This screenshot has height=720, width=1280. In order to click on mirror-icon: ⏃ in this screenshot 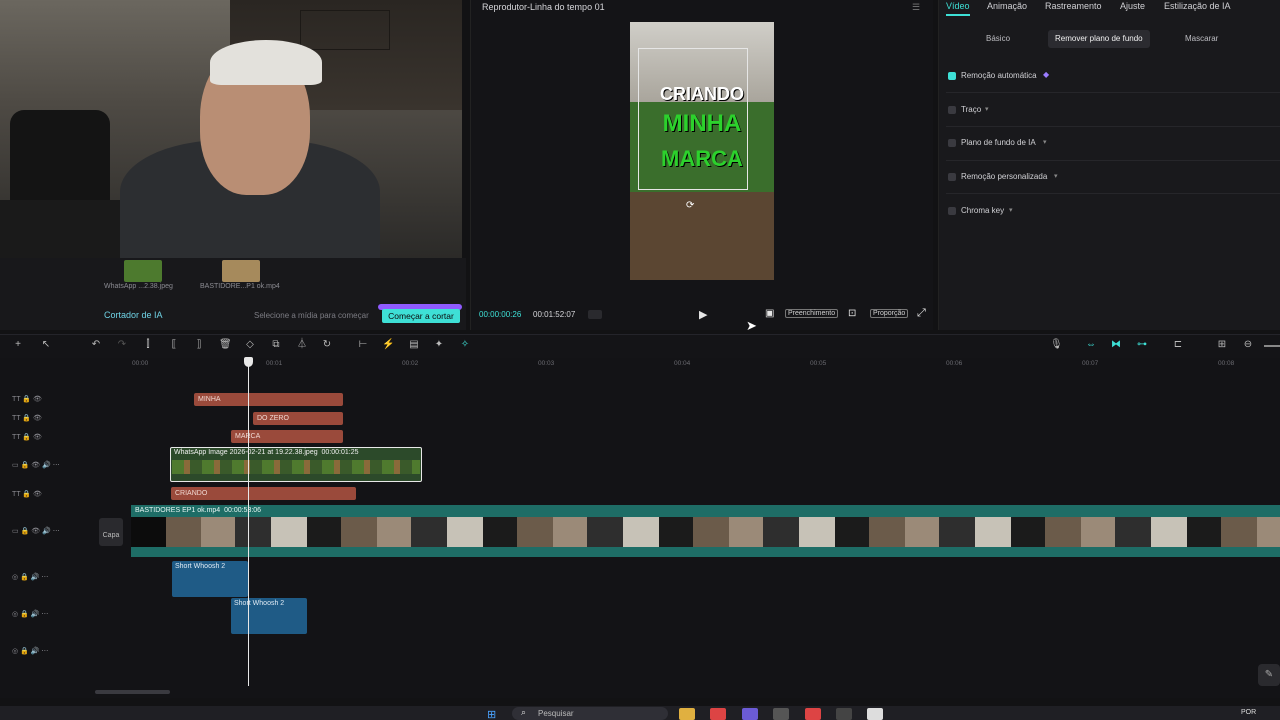, I will do `click(302, 345)`.